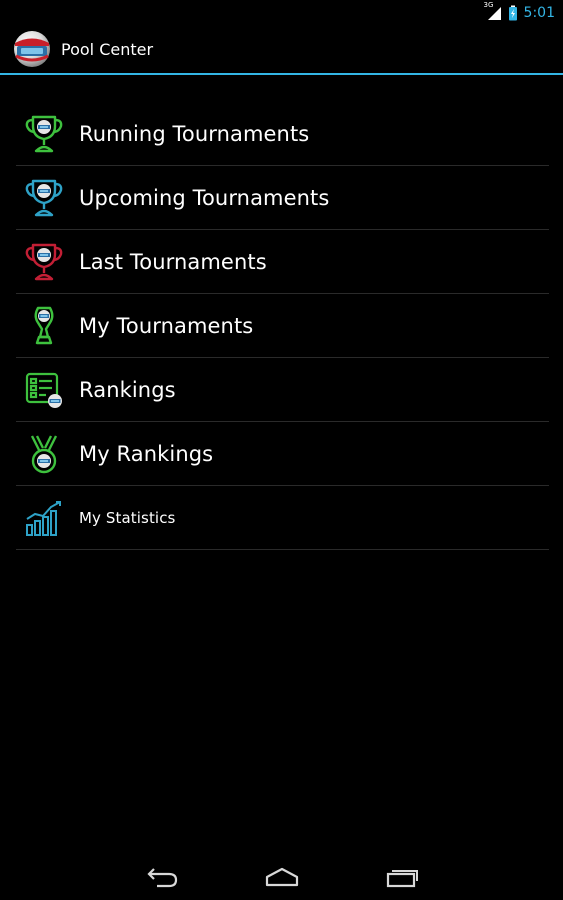 This screenshot has height=900, width=563. I want to click on menu-item-my-rankings: My Rankings, so click(282, 454).